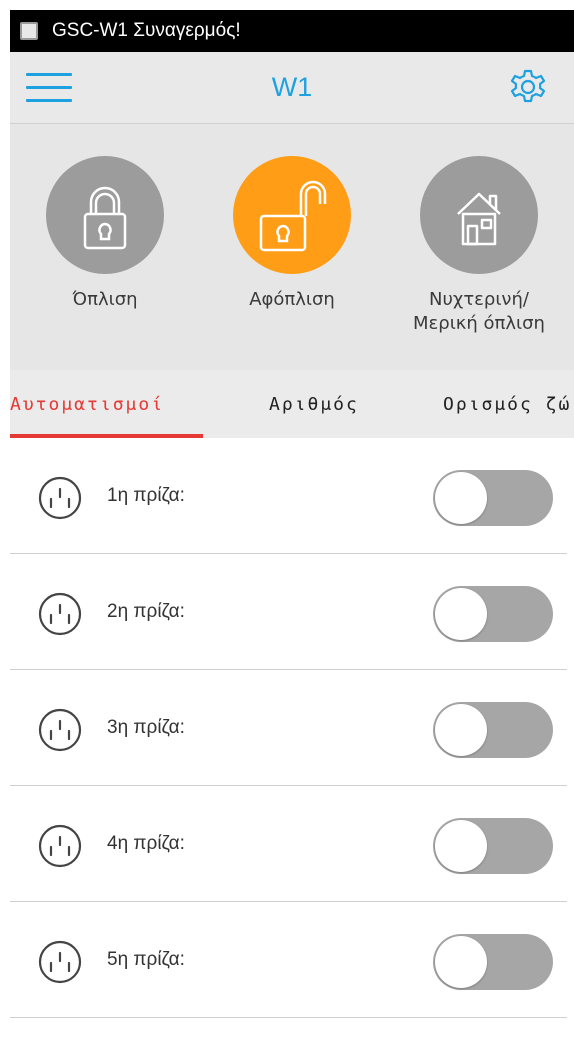 Image resolution: width=574 pixels, height=1043 pixels. What do you see at coordinates (146, 959) in the screenshot?
I see `socket-label: 5η πρίζα:` at bounding box center [146, 959].